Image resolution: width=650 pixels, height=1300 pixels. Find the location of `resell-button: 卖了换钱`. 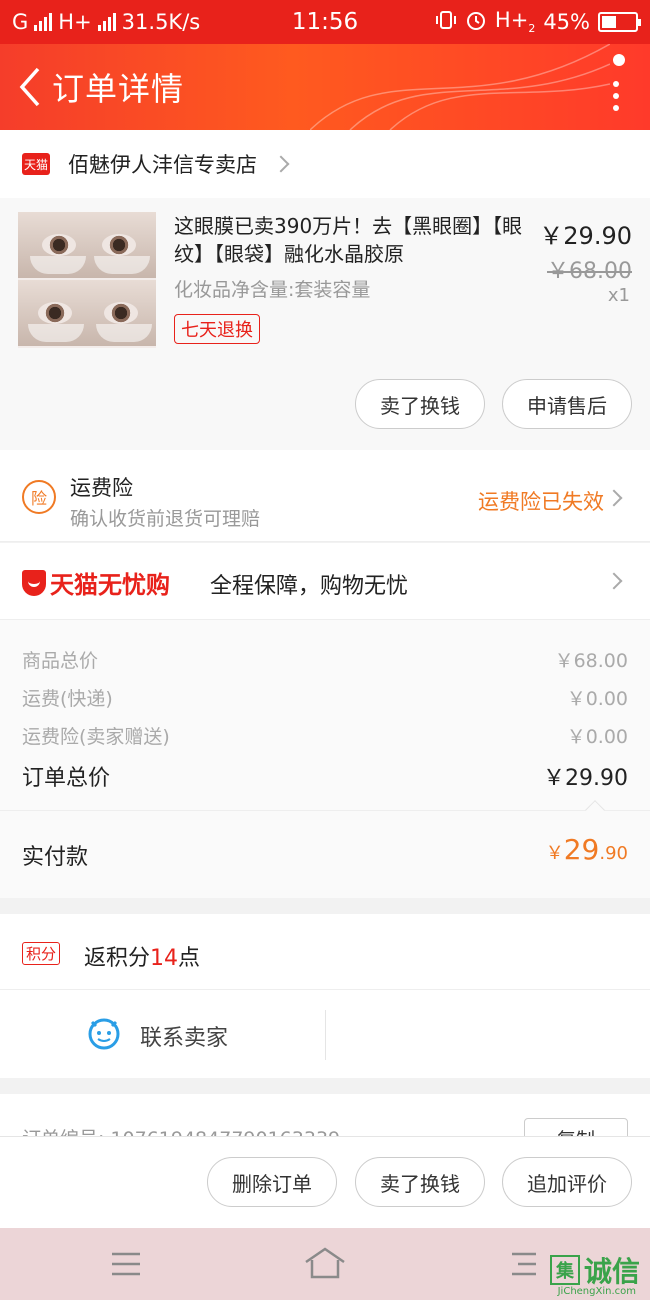

resell-button: 卖了换钱 is located at coordinates (420, 404).